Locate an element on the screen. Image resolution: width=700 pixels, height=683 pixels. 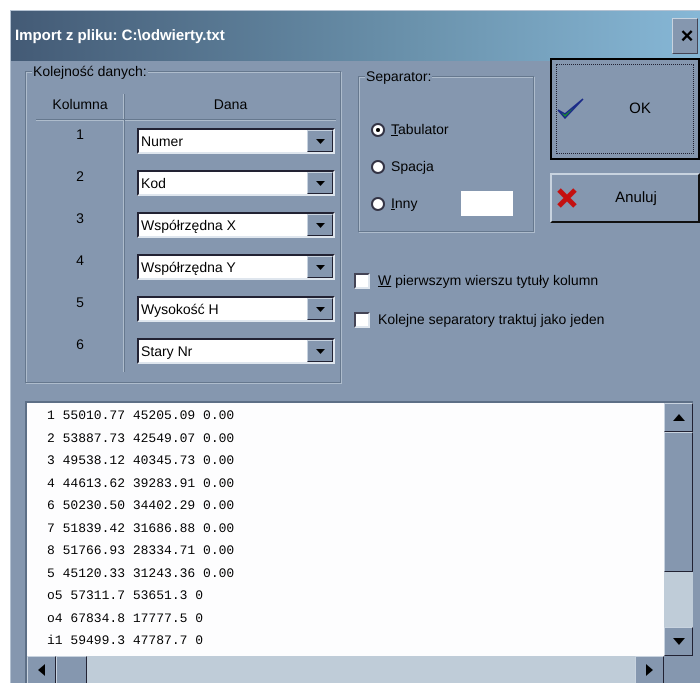
horizontal-scrollbar is located at coordinates (345, 669).